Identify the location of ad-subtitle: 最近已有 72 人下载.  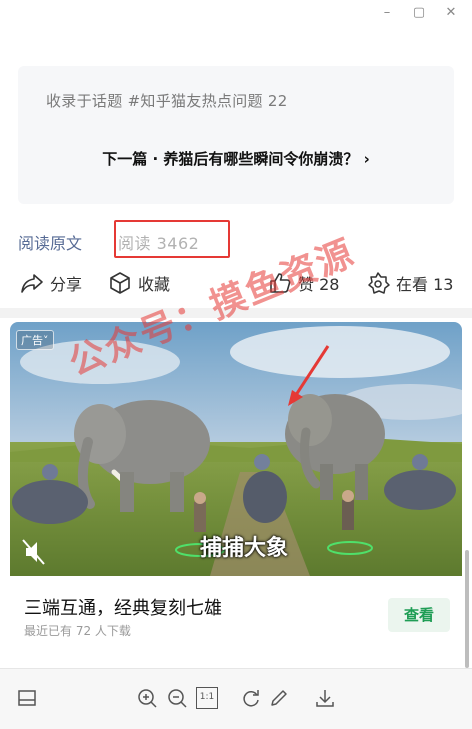
(77, 631).